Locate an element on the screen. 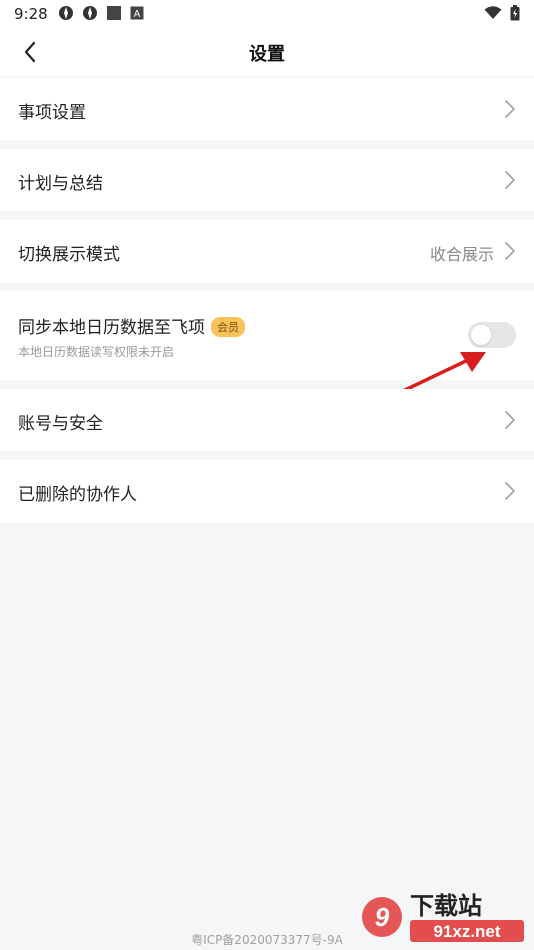 Image resolution: width=534 pixels, height=950 pixels. page-title: 设置 is located at coordinates (267, 54).